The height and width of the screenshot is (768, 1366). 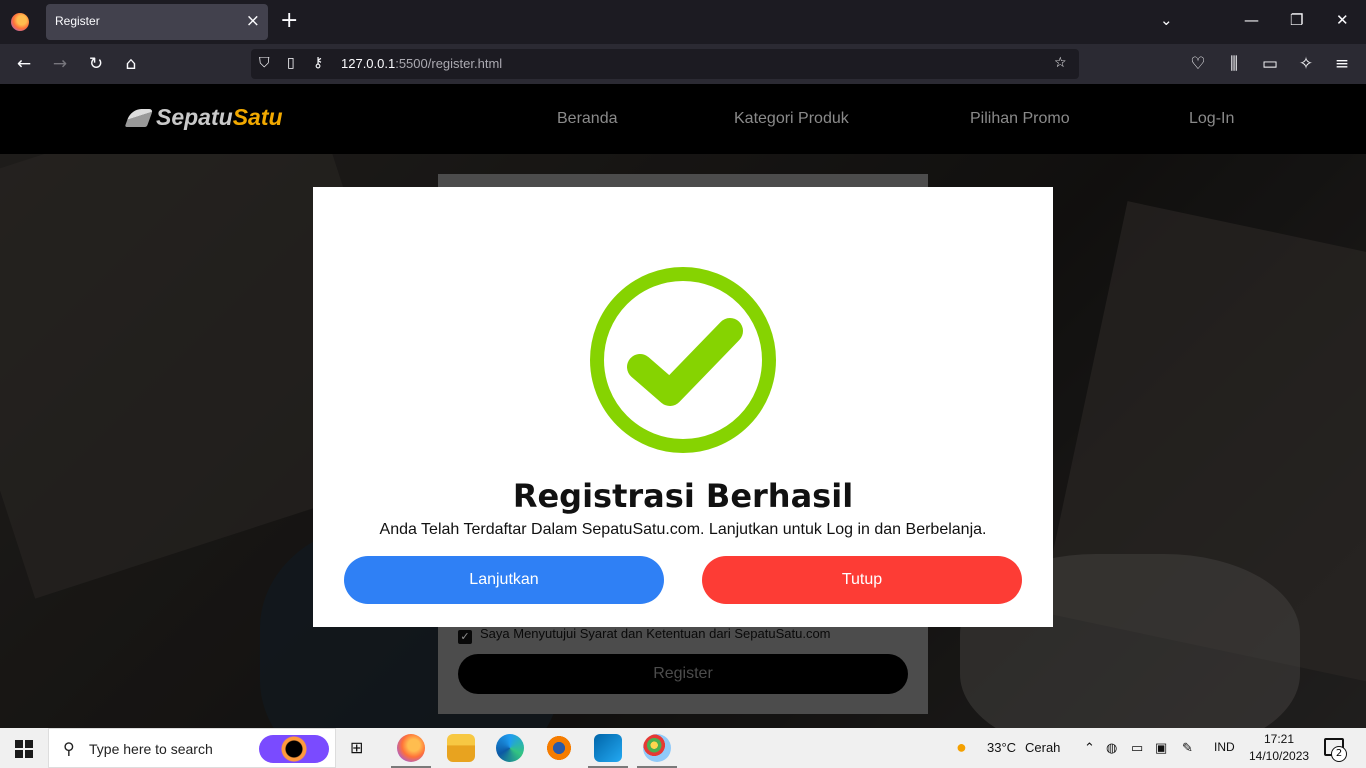 What do you see at coordinates (131, 64) in the screenshot?
I see `home-icon: ⌂` at bounding box center [131, 64].